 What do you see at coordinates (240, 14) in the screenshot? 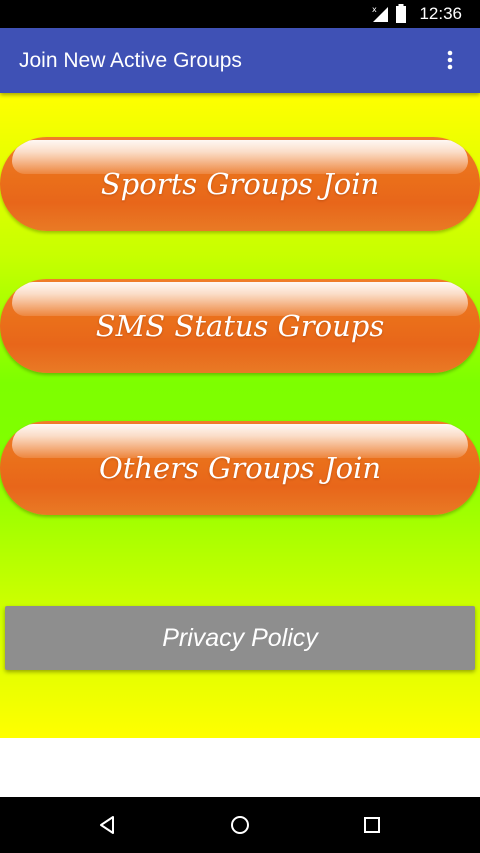
I see `status-bar: x 12:36` at bounding box center [240, 14].